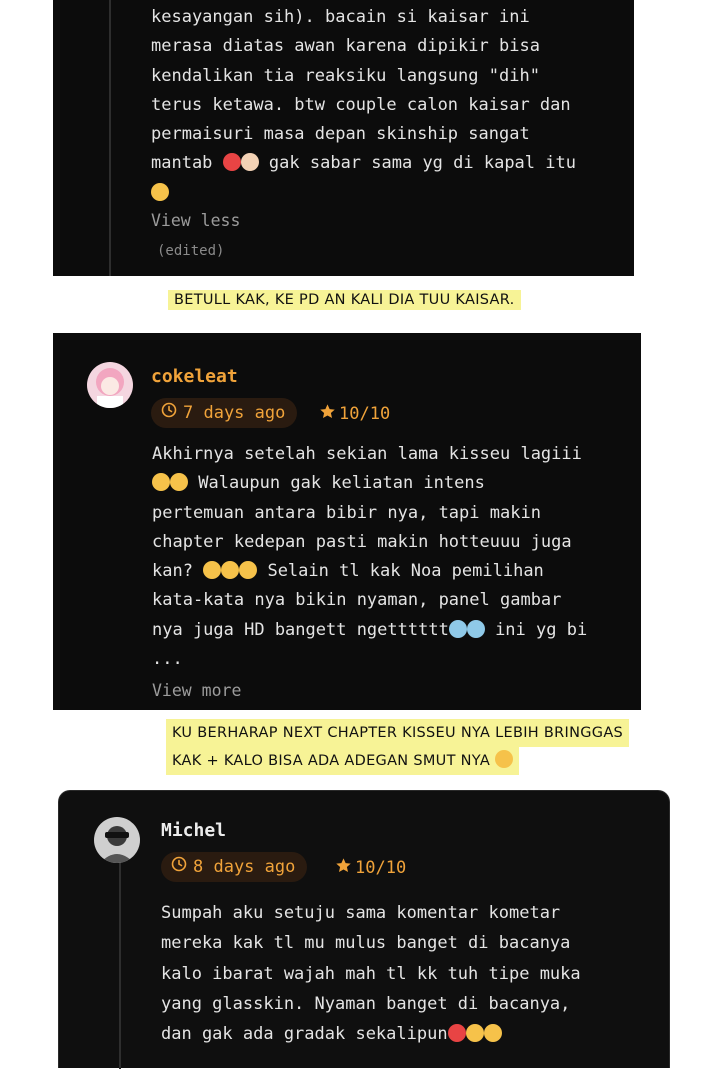 Image resolution: width=728 pixels, height=1069 pixels. Describe the element at coordinates (231, 162) in the screenshot. I see `heart-eyes-emoji` at that location.